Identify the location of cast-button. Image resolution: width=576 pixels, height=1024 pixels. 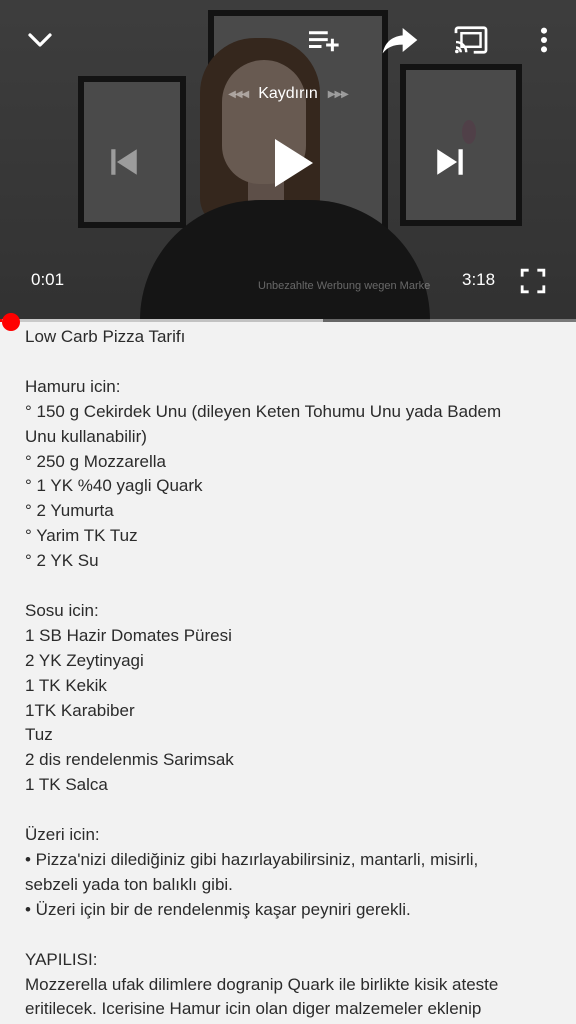
(471, 40).